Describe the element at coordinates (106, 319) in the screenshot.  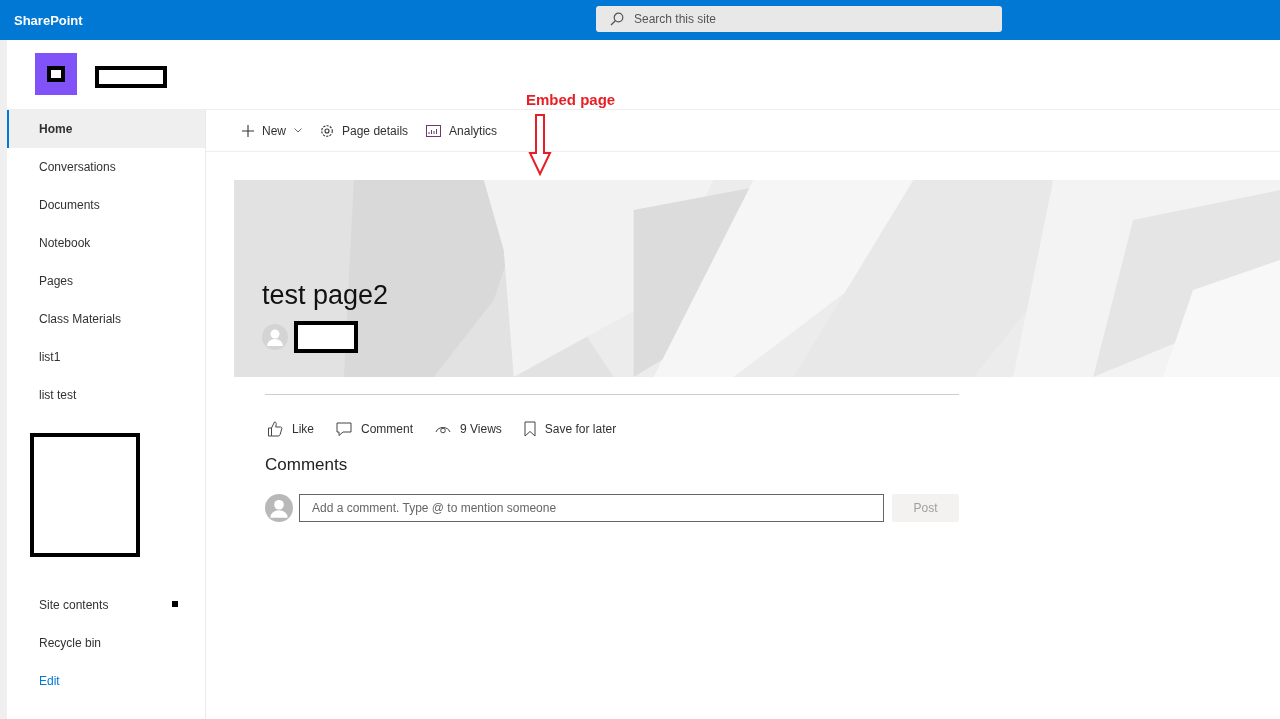
I see `nav-item: Class Materials` at that location.